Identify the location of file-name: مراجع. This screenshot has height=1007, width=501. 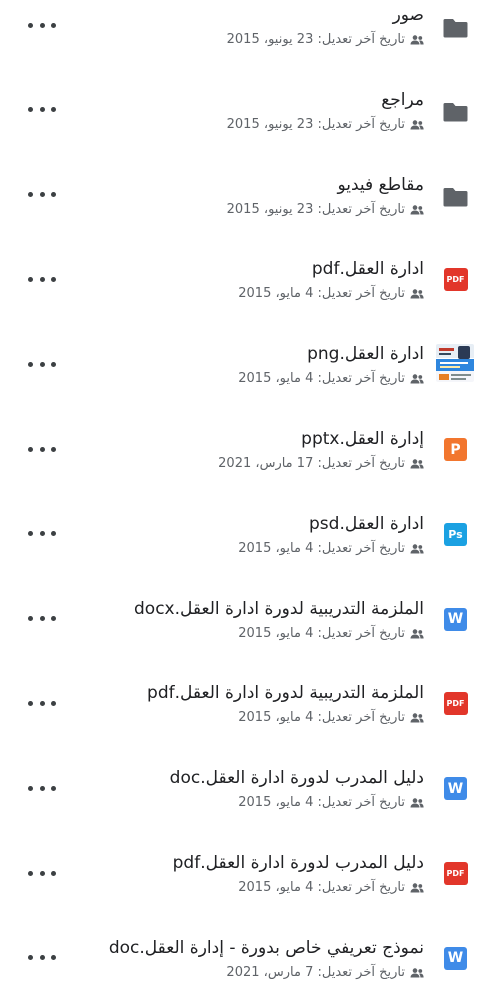
(402, 99).